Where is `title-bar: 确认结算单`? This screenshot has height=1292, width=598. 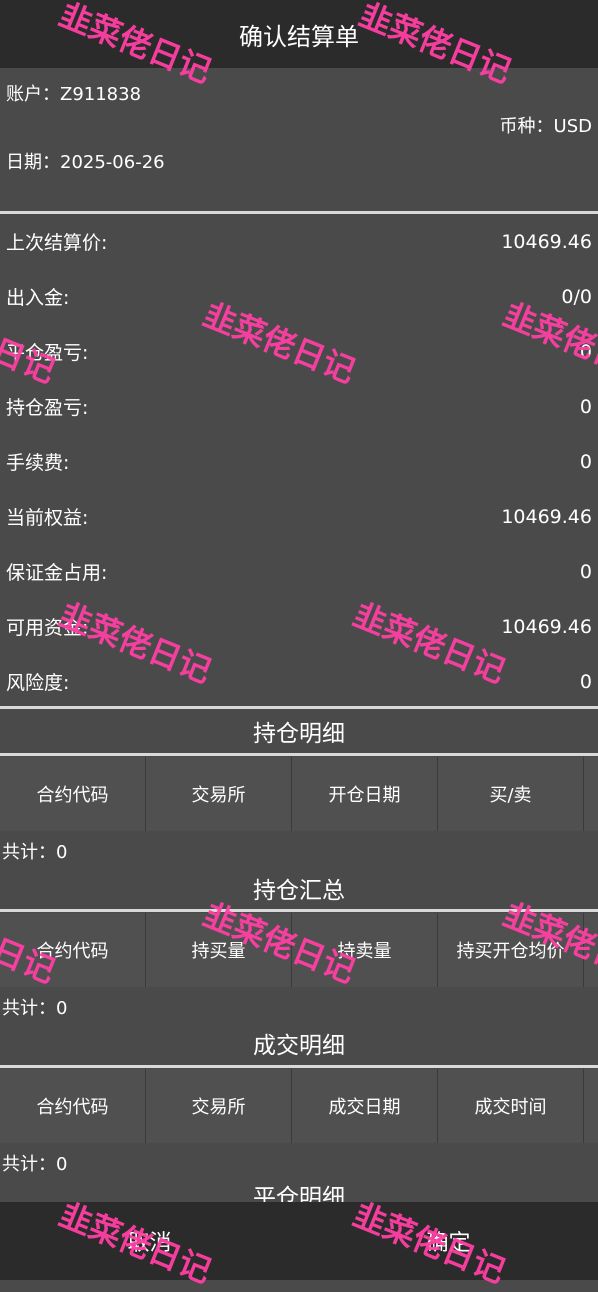
title-bar: 确认结算单 is located at coordinates (299, 34).